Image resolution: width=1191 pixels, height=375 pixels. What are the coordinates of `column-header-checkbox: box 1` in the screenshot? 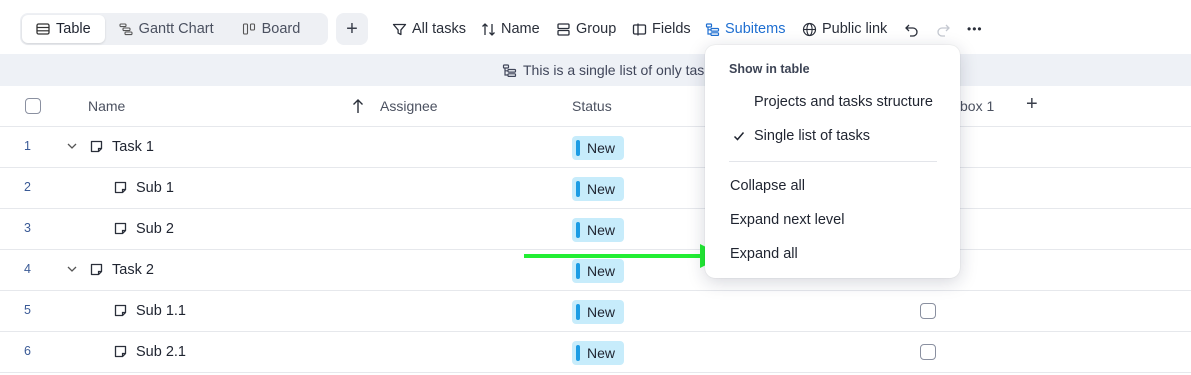 It's located at (977, 106).